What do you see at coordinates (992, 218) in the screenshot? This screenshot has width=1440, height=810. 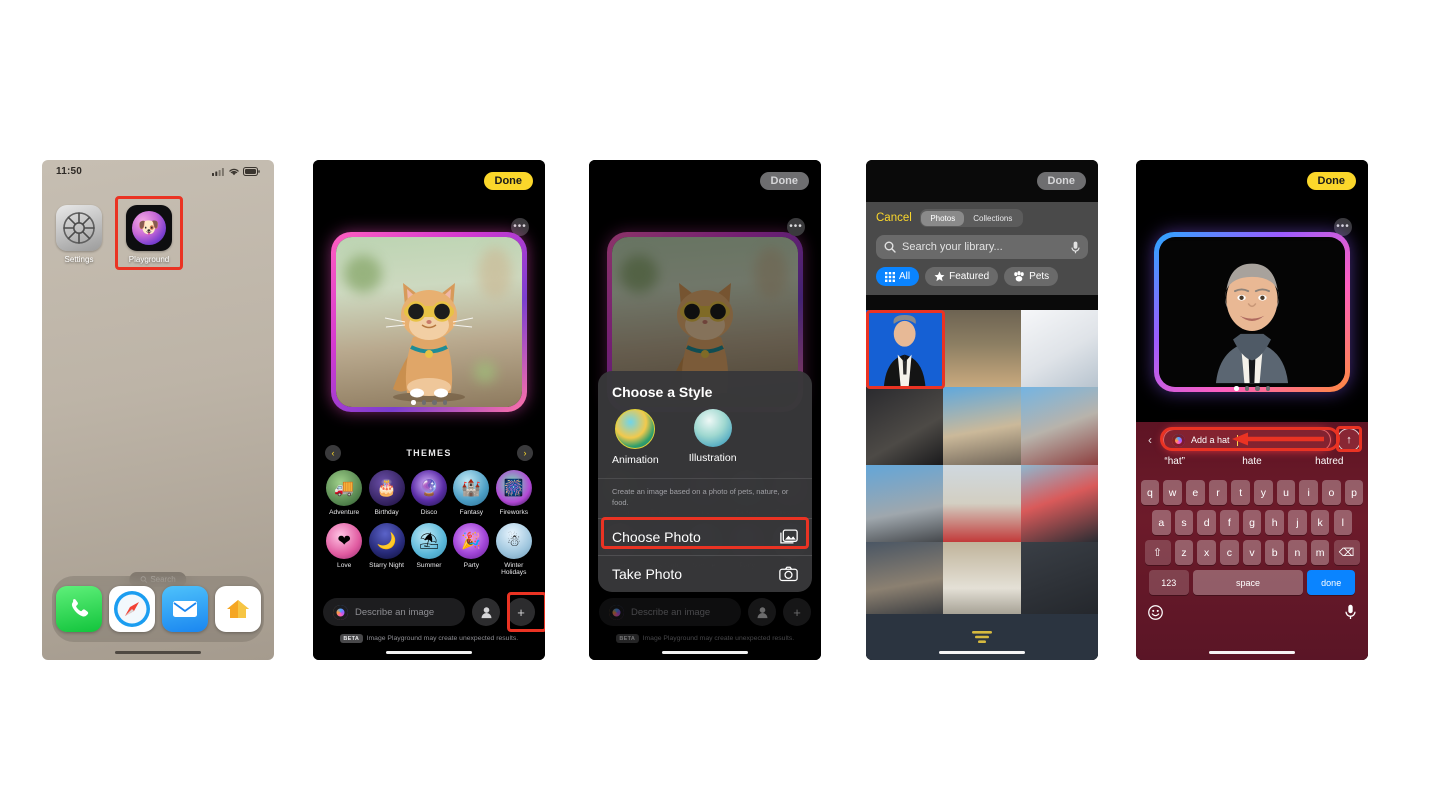 I see `segment-collections: Collections` at bounding box center [992, 218].